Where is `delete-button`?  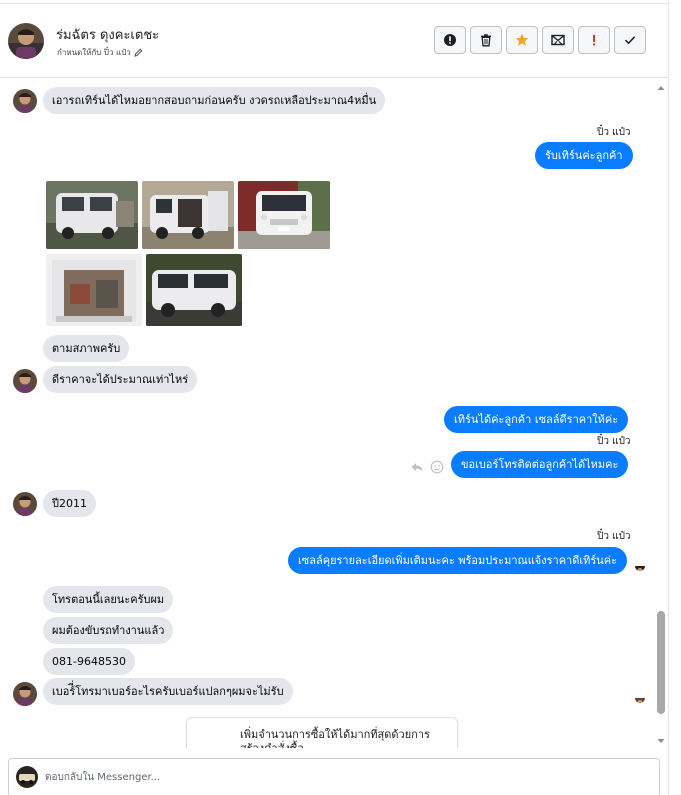 delete-button is located at coordinates (486, 40).